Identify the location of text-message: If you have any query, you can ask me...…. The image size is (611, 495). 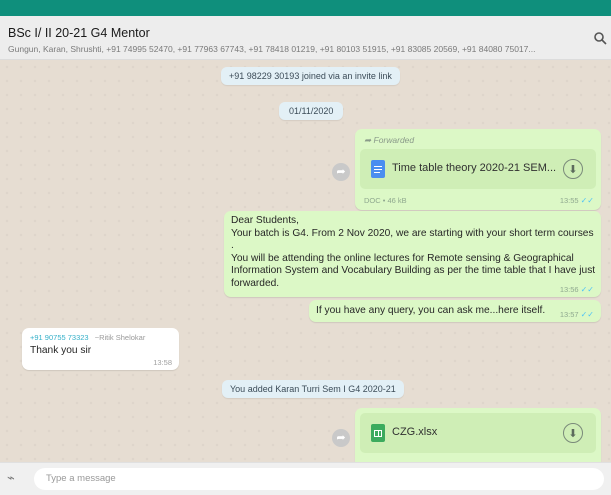
(455, 311).